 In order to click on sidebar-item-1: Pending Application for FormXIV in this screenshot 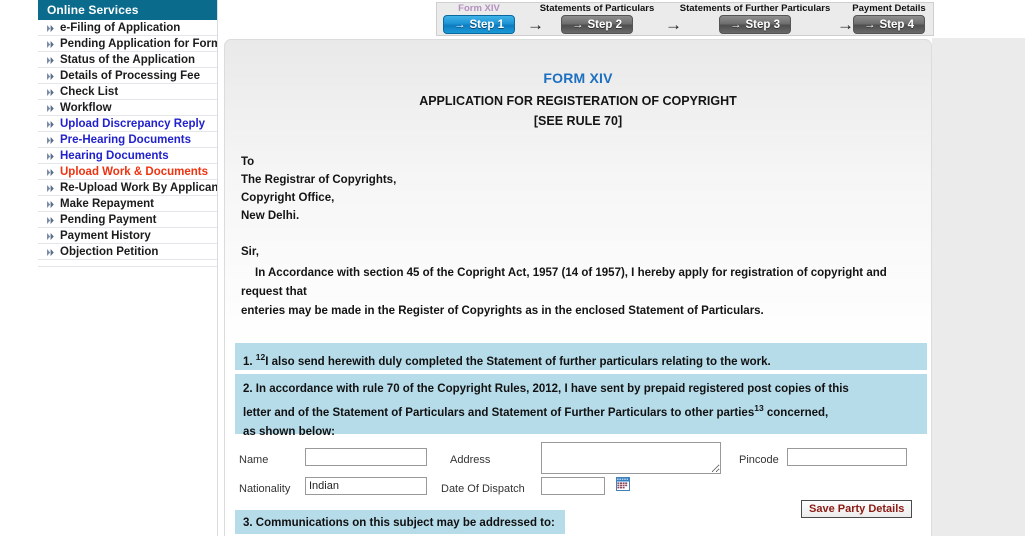, I will do `click(127, 44)`.